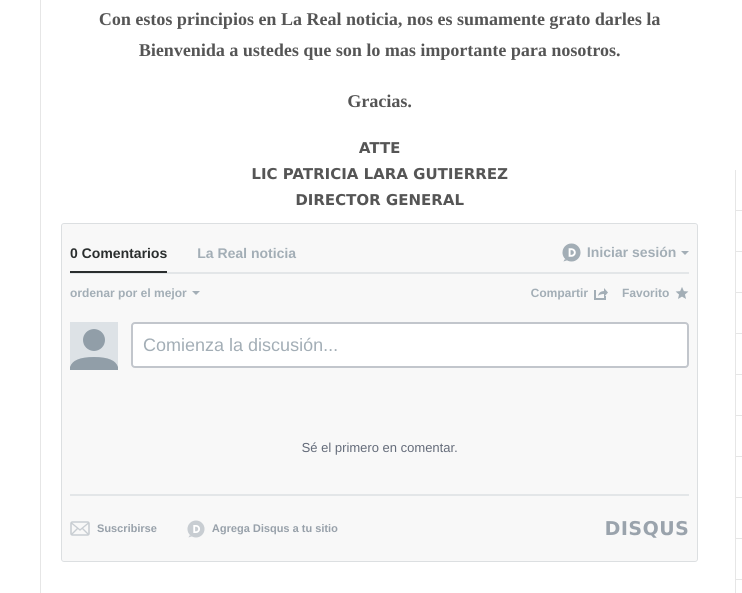  I want to click on login-menu: Iniciar sesión, so click(631, 252).